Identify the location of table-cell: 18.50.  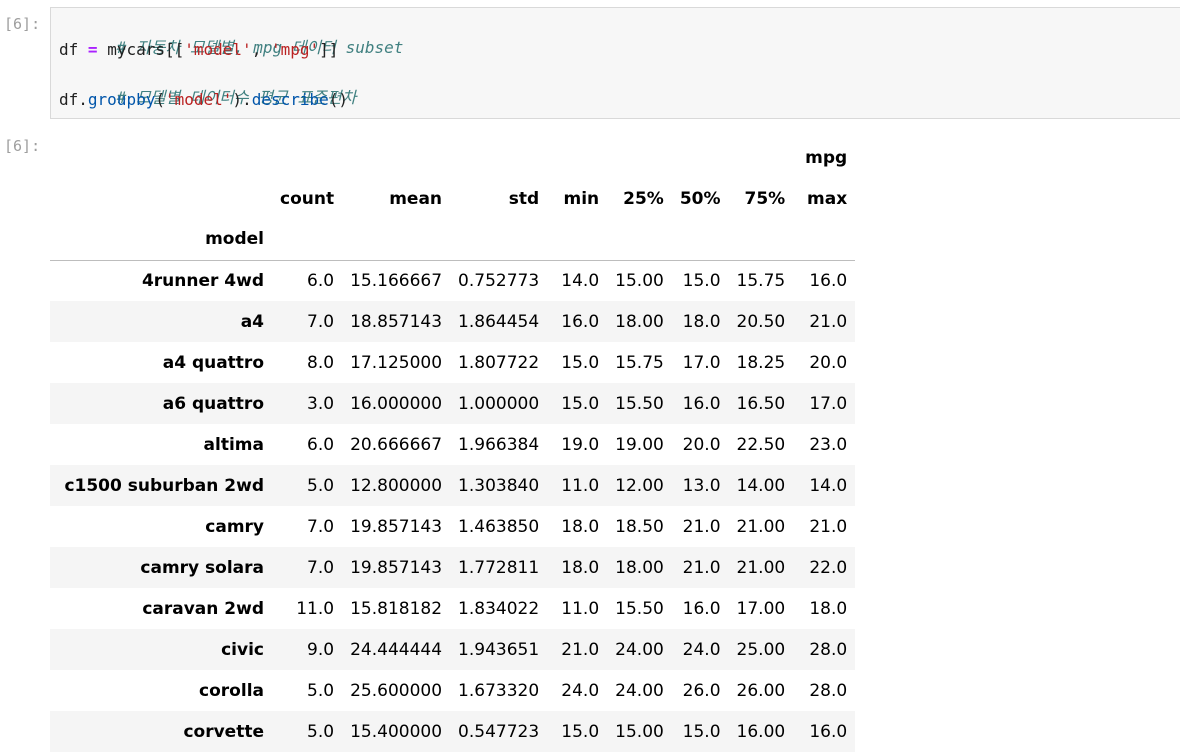
(639, 526).